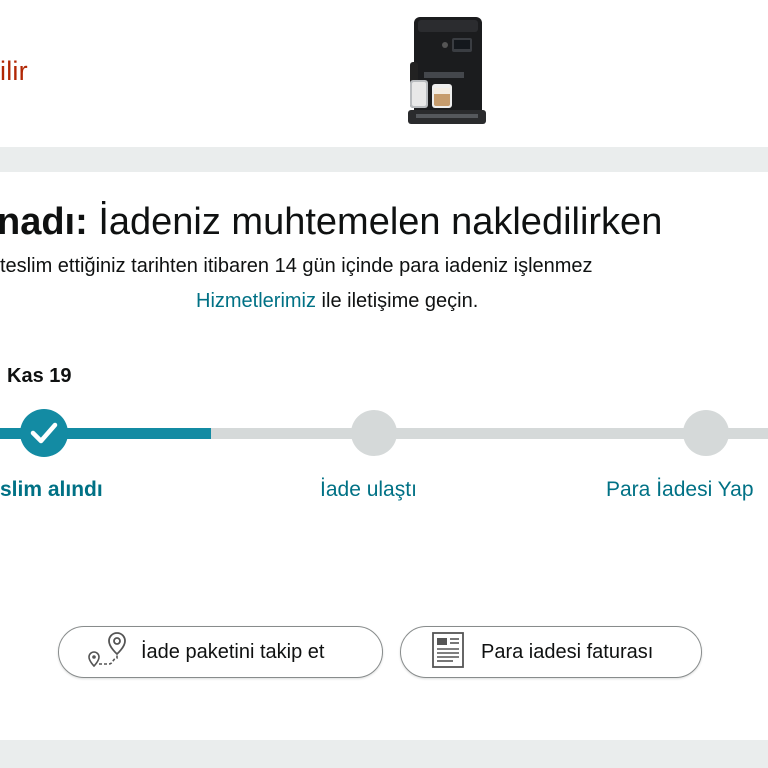 This screenshot has width=768, height=768. I want to click on refund-invoice-label: Para iadesi faturası, so click(567, 651).